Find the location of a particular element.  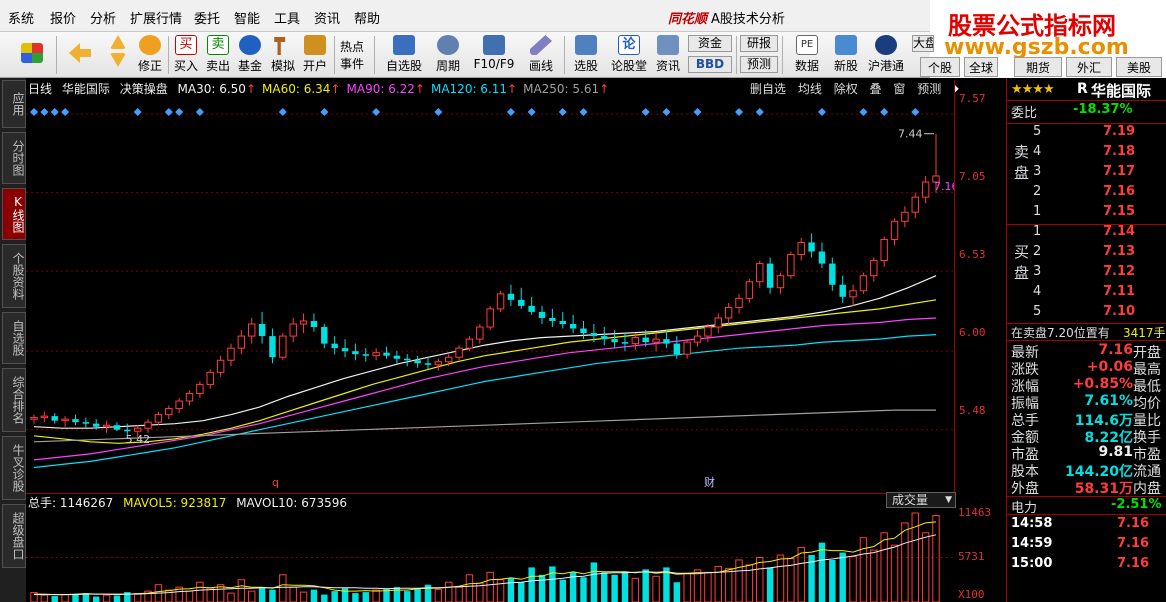

ask-row: 4 7.18 is located at coordinates (1098, 154).